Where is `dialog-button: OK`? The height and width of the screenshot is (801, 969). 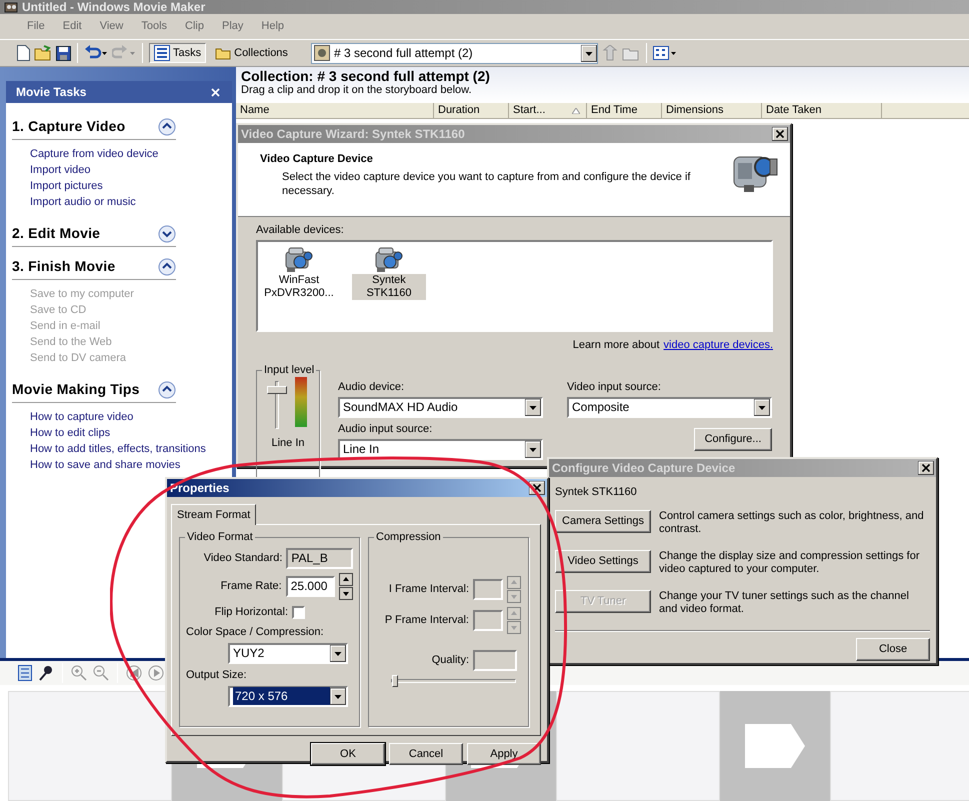
dialog-button: OK is located at coordinates (348, 754).